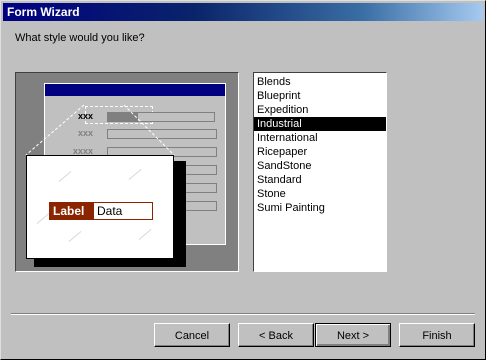  I want to click on style-list-item: Standard, so click(320, 180).